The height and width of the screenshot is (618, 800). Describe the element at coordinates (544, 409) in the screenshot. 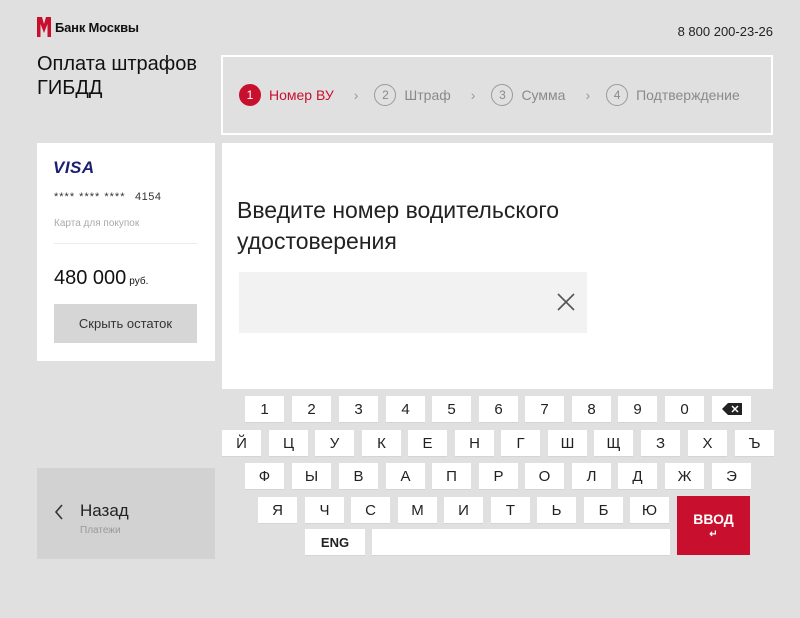

I see `key-7: 7` at that location.